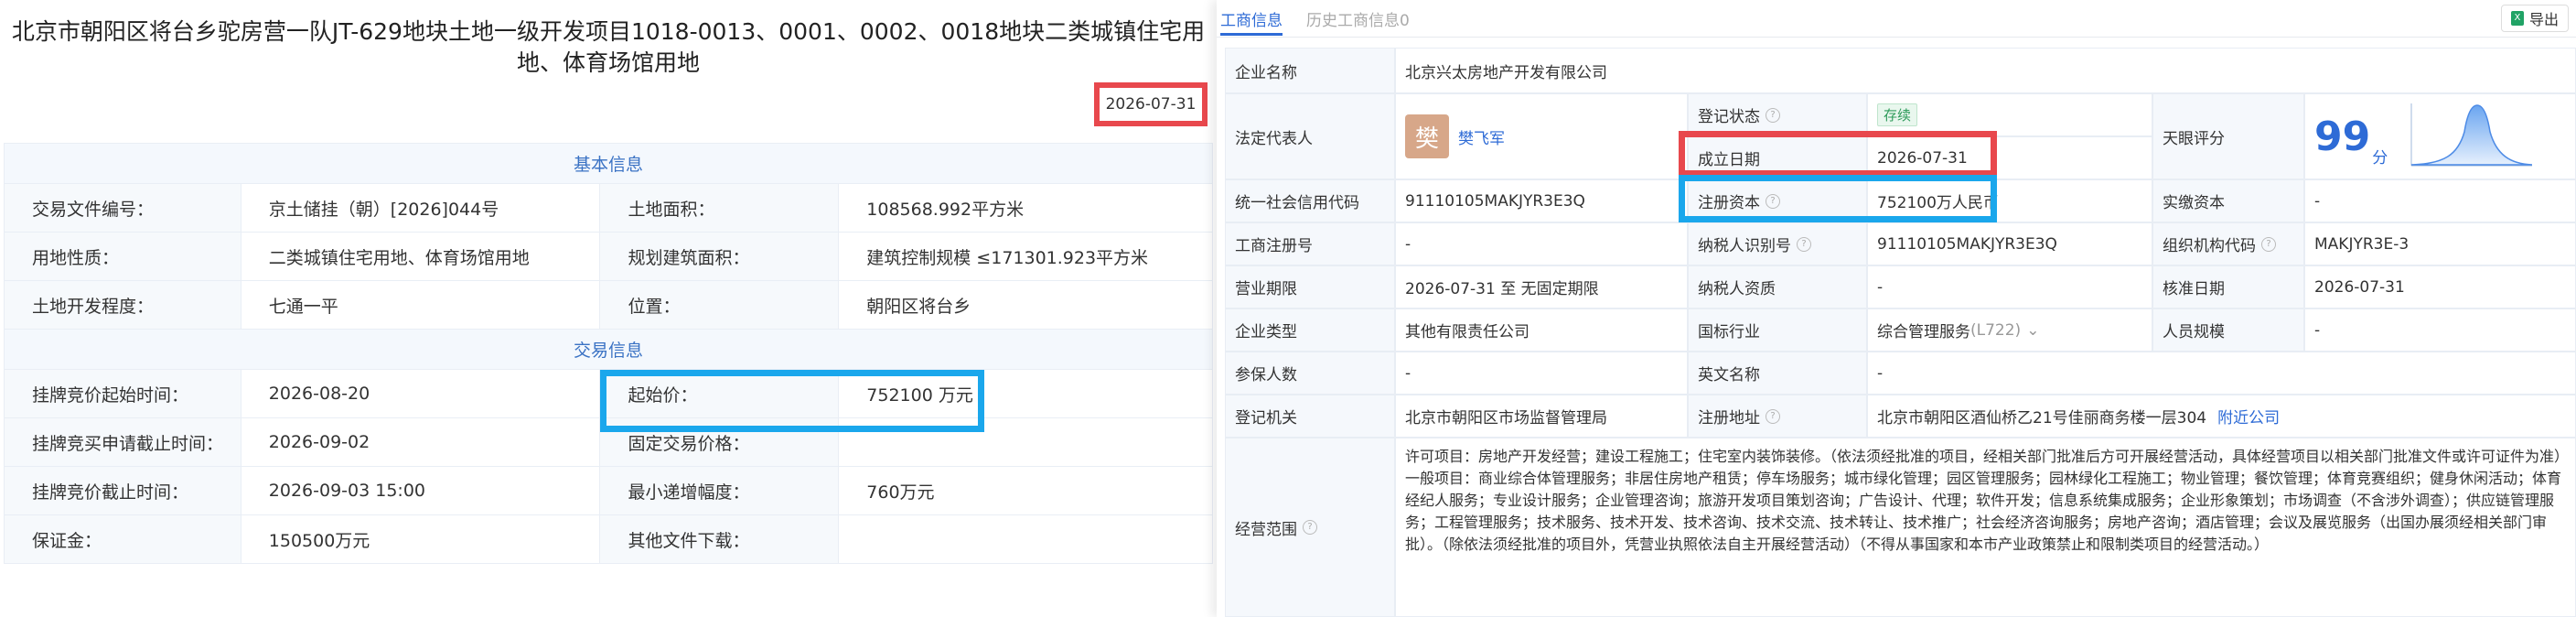  What do you see at coordinates (1985, 70) in the screenshot?
I see `company-name-value: 北京兴太房地产开发有限公司` at bounding box center [1985, 70].